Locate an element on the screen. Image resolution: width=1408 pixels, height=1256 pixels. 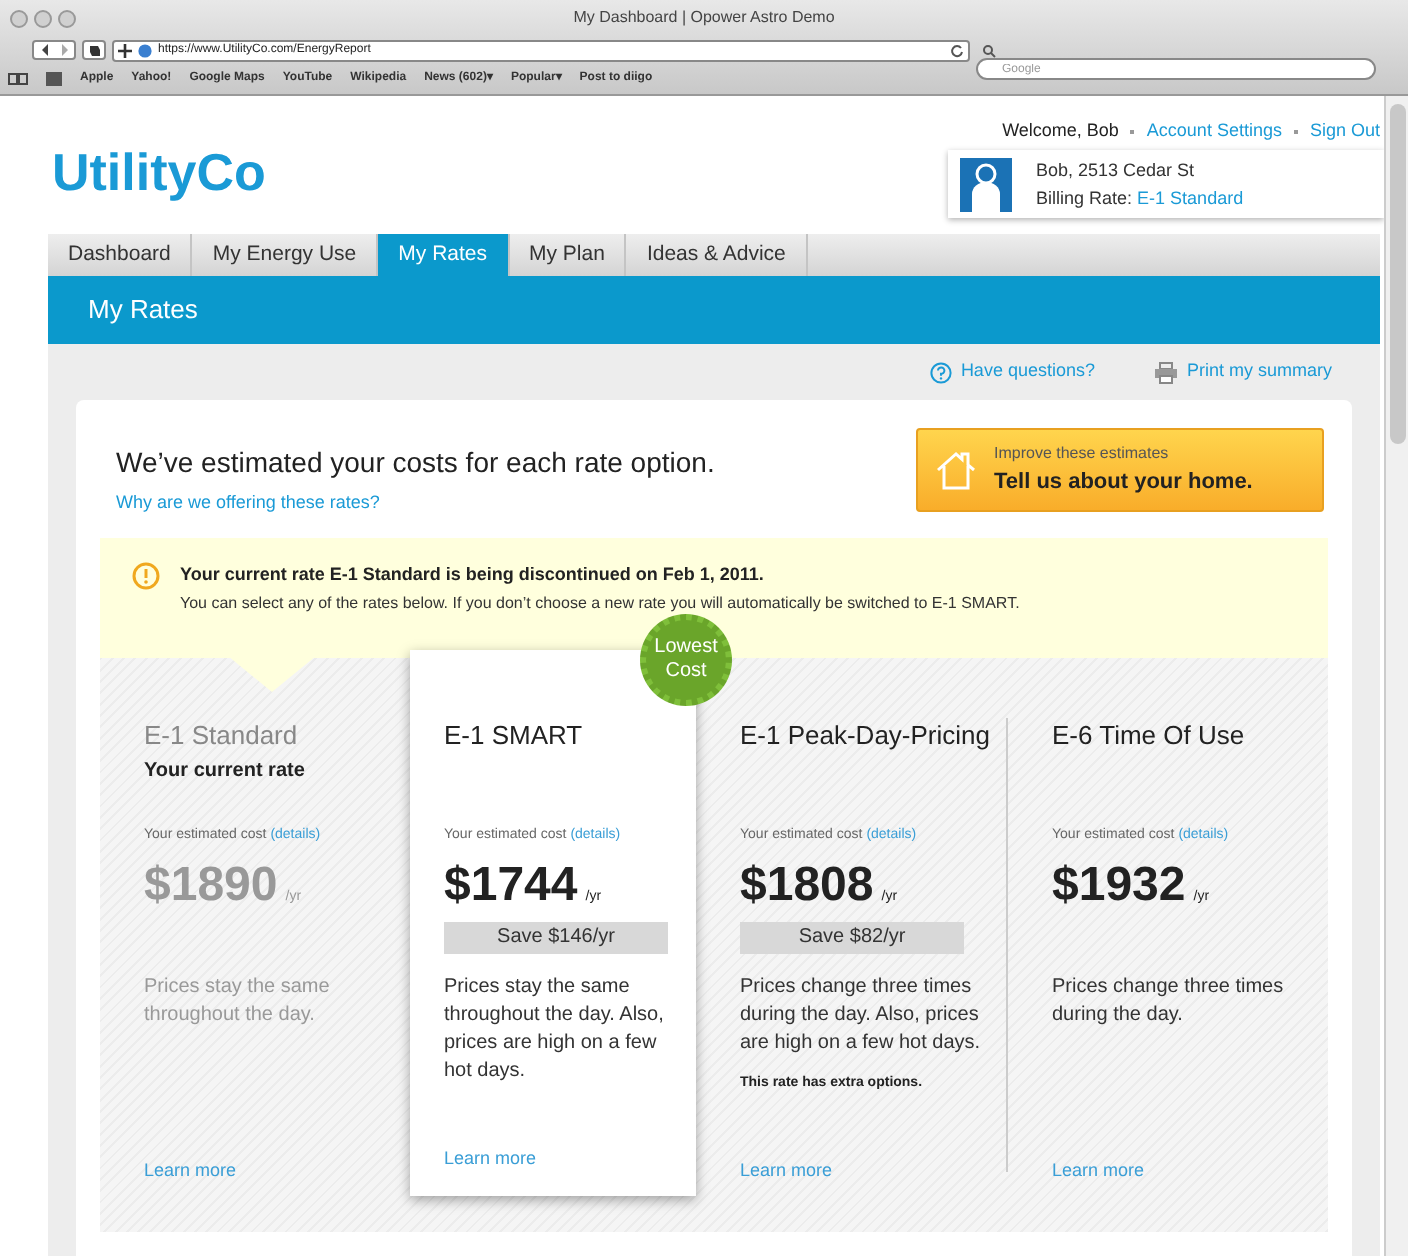
rate-description: Prices stay the same throughout the day. is located at coordinates (238, 1002).